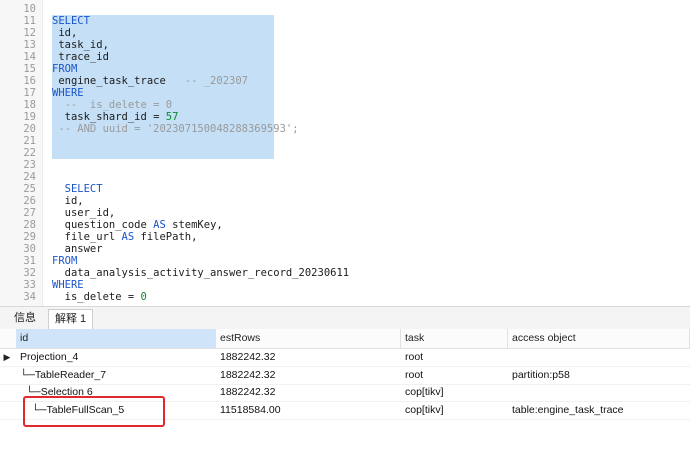 The image size is (690, 474). Describe the element at coordinates (103, 225) in the screenshot. I see `code-token: question_code` at that location.